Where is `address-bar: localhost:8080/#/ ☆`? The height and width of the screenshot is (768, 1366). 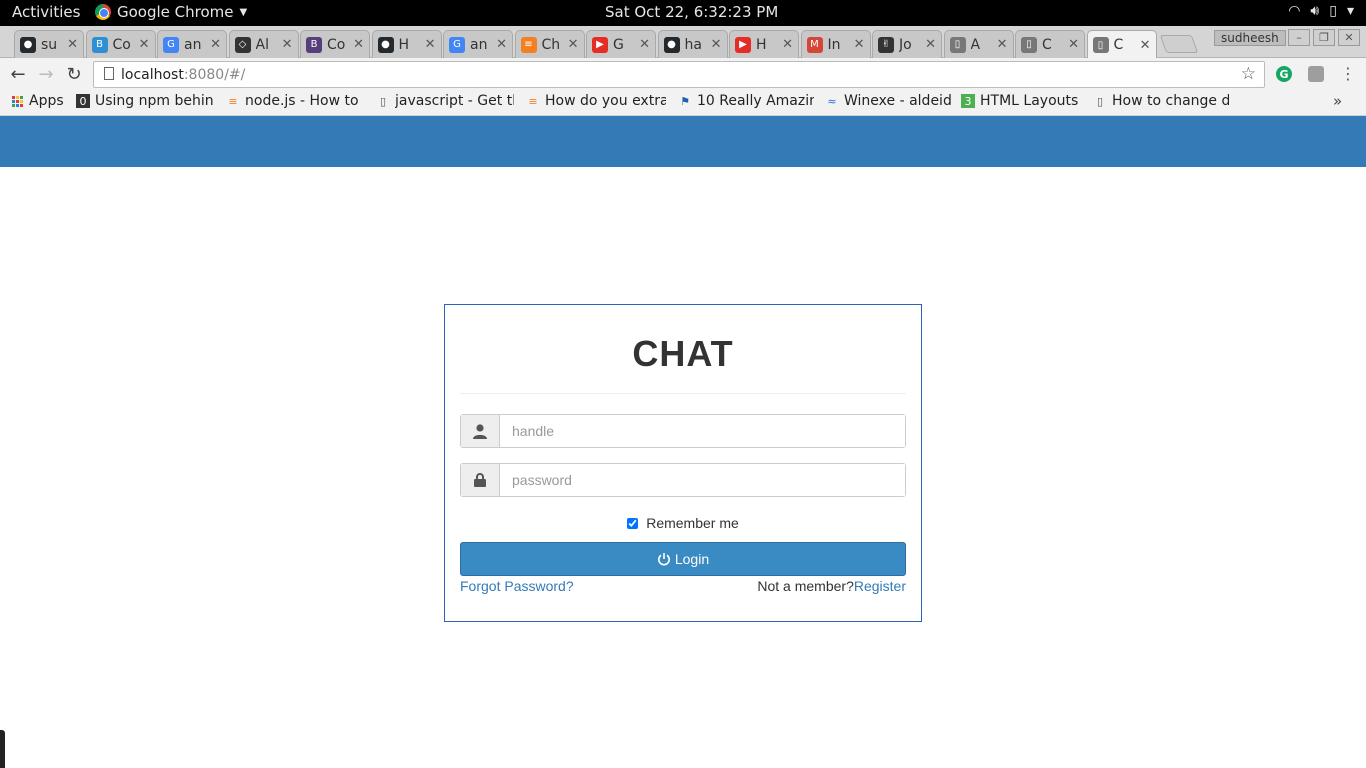
address-bar: localhost:8080/#/ ☆ is located at coordinates (679, 74).